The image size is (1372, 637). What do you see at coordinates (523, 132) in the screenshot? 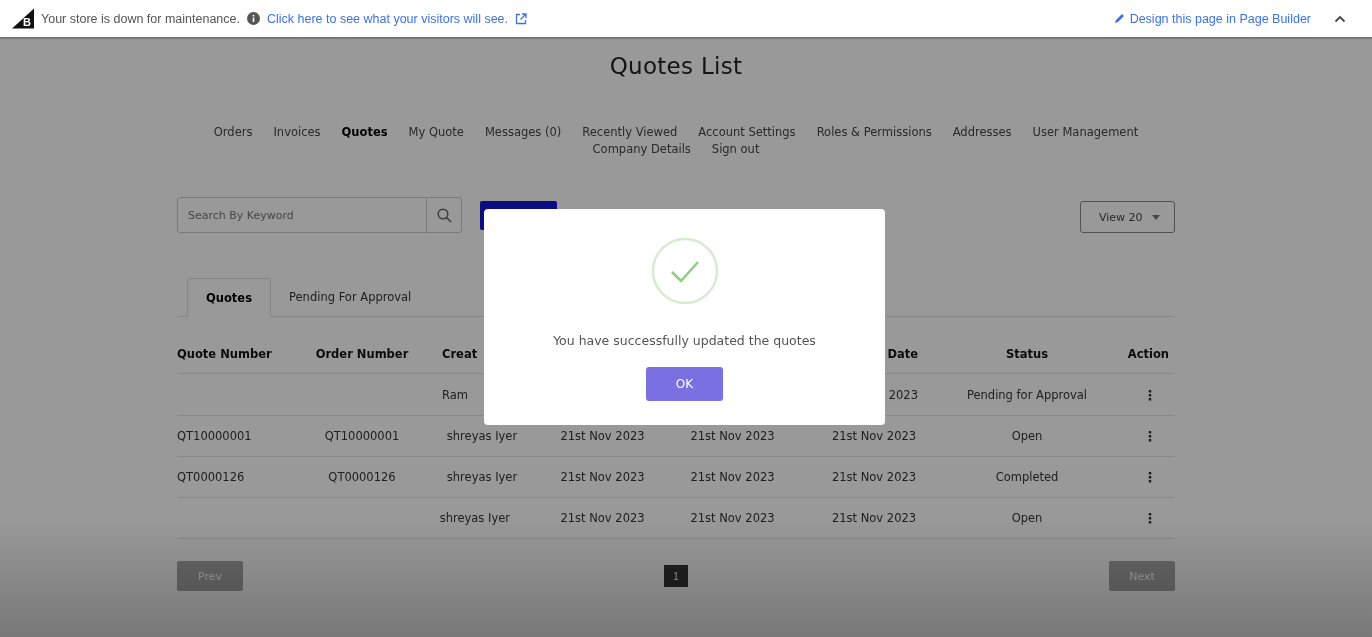
I see `nav-link: Messages (0)` at bounding box center [523, 132].